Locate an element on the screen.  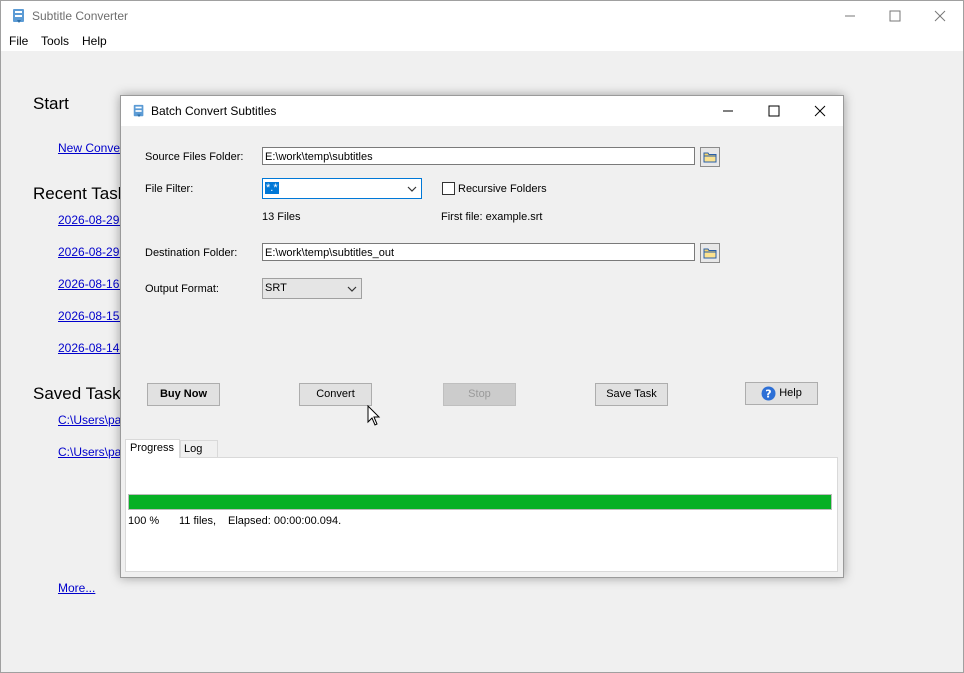
progress-files: 11 files, is located at coordinates (198, 521).